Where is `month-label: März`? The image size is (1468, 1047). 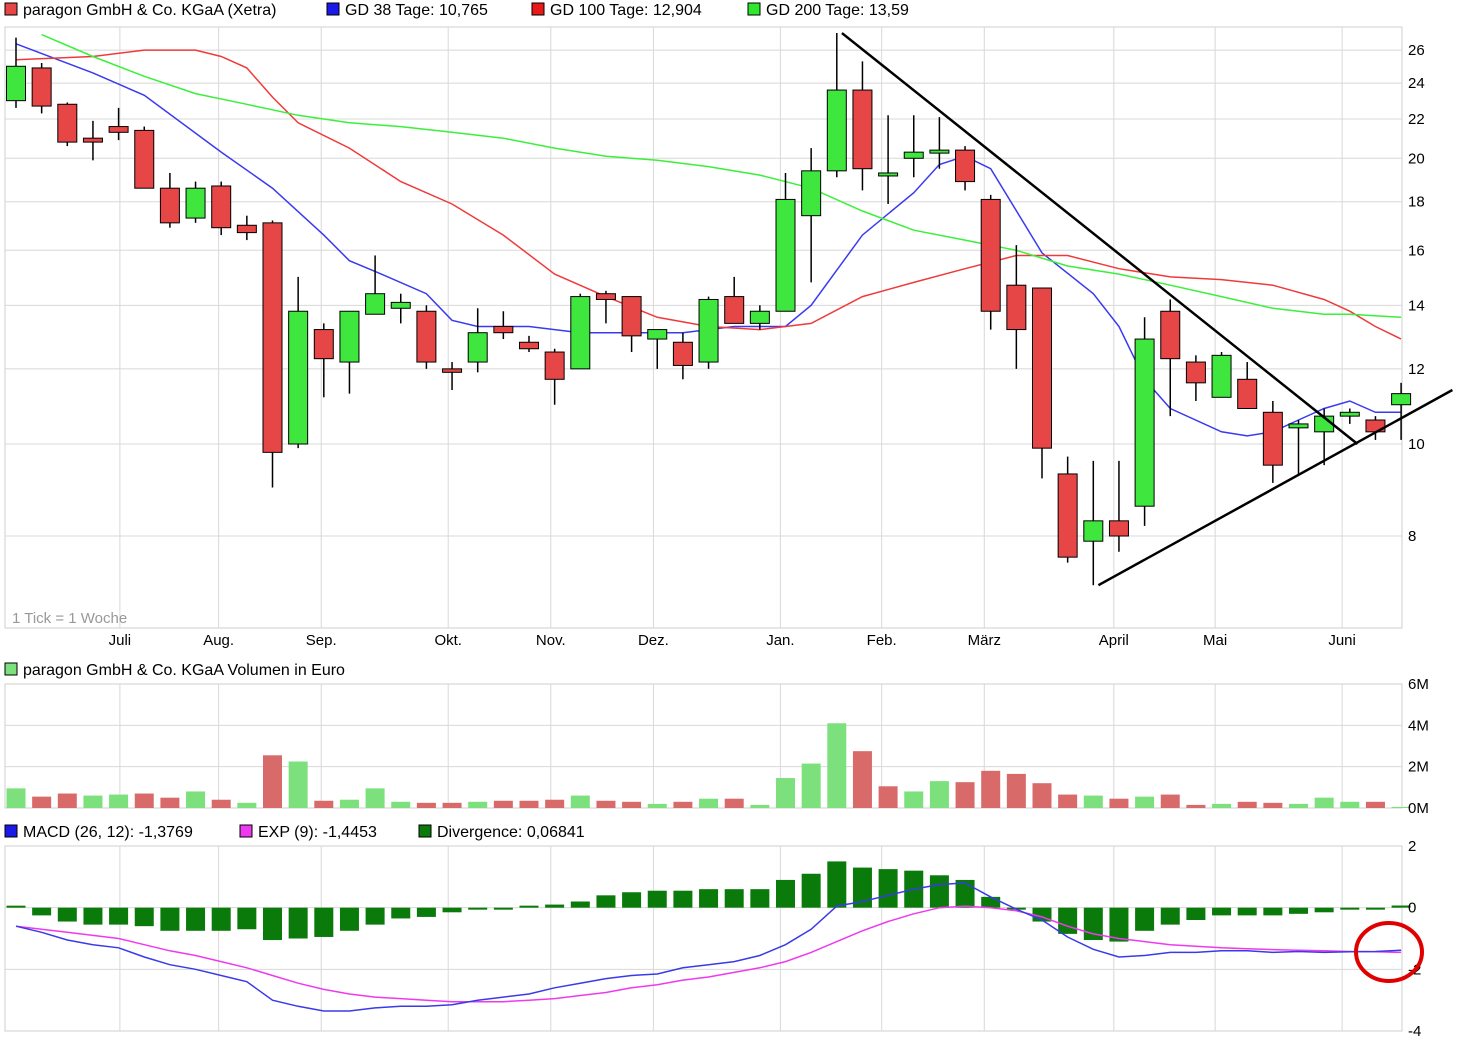
month-label: März is located at coordinates (984, 640).